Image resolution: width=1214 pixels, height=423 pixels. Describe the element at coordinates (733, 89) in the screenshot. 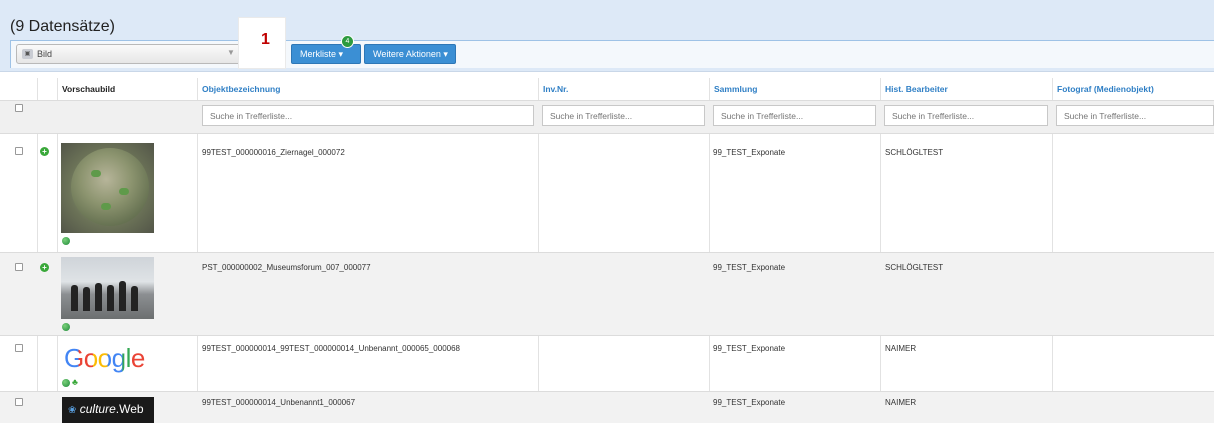

I see `column-header-sammlung: Sammlung` at that location.